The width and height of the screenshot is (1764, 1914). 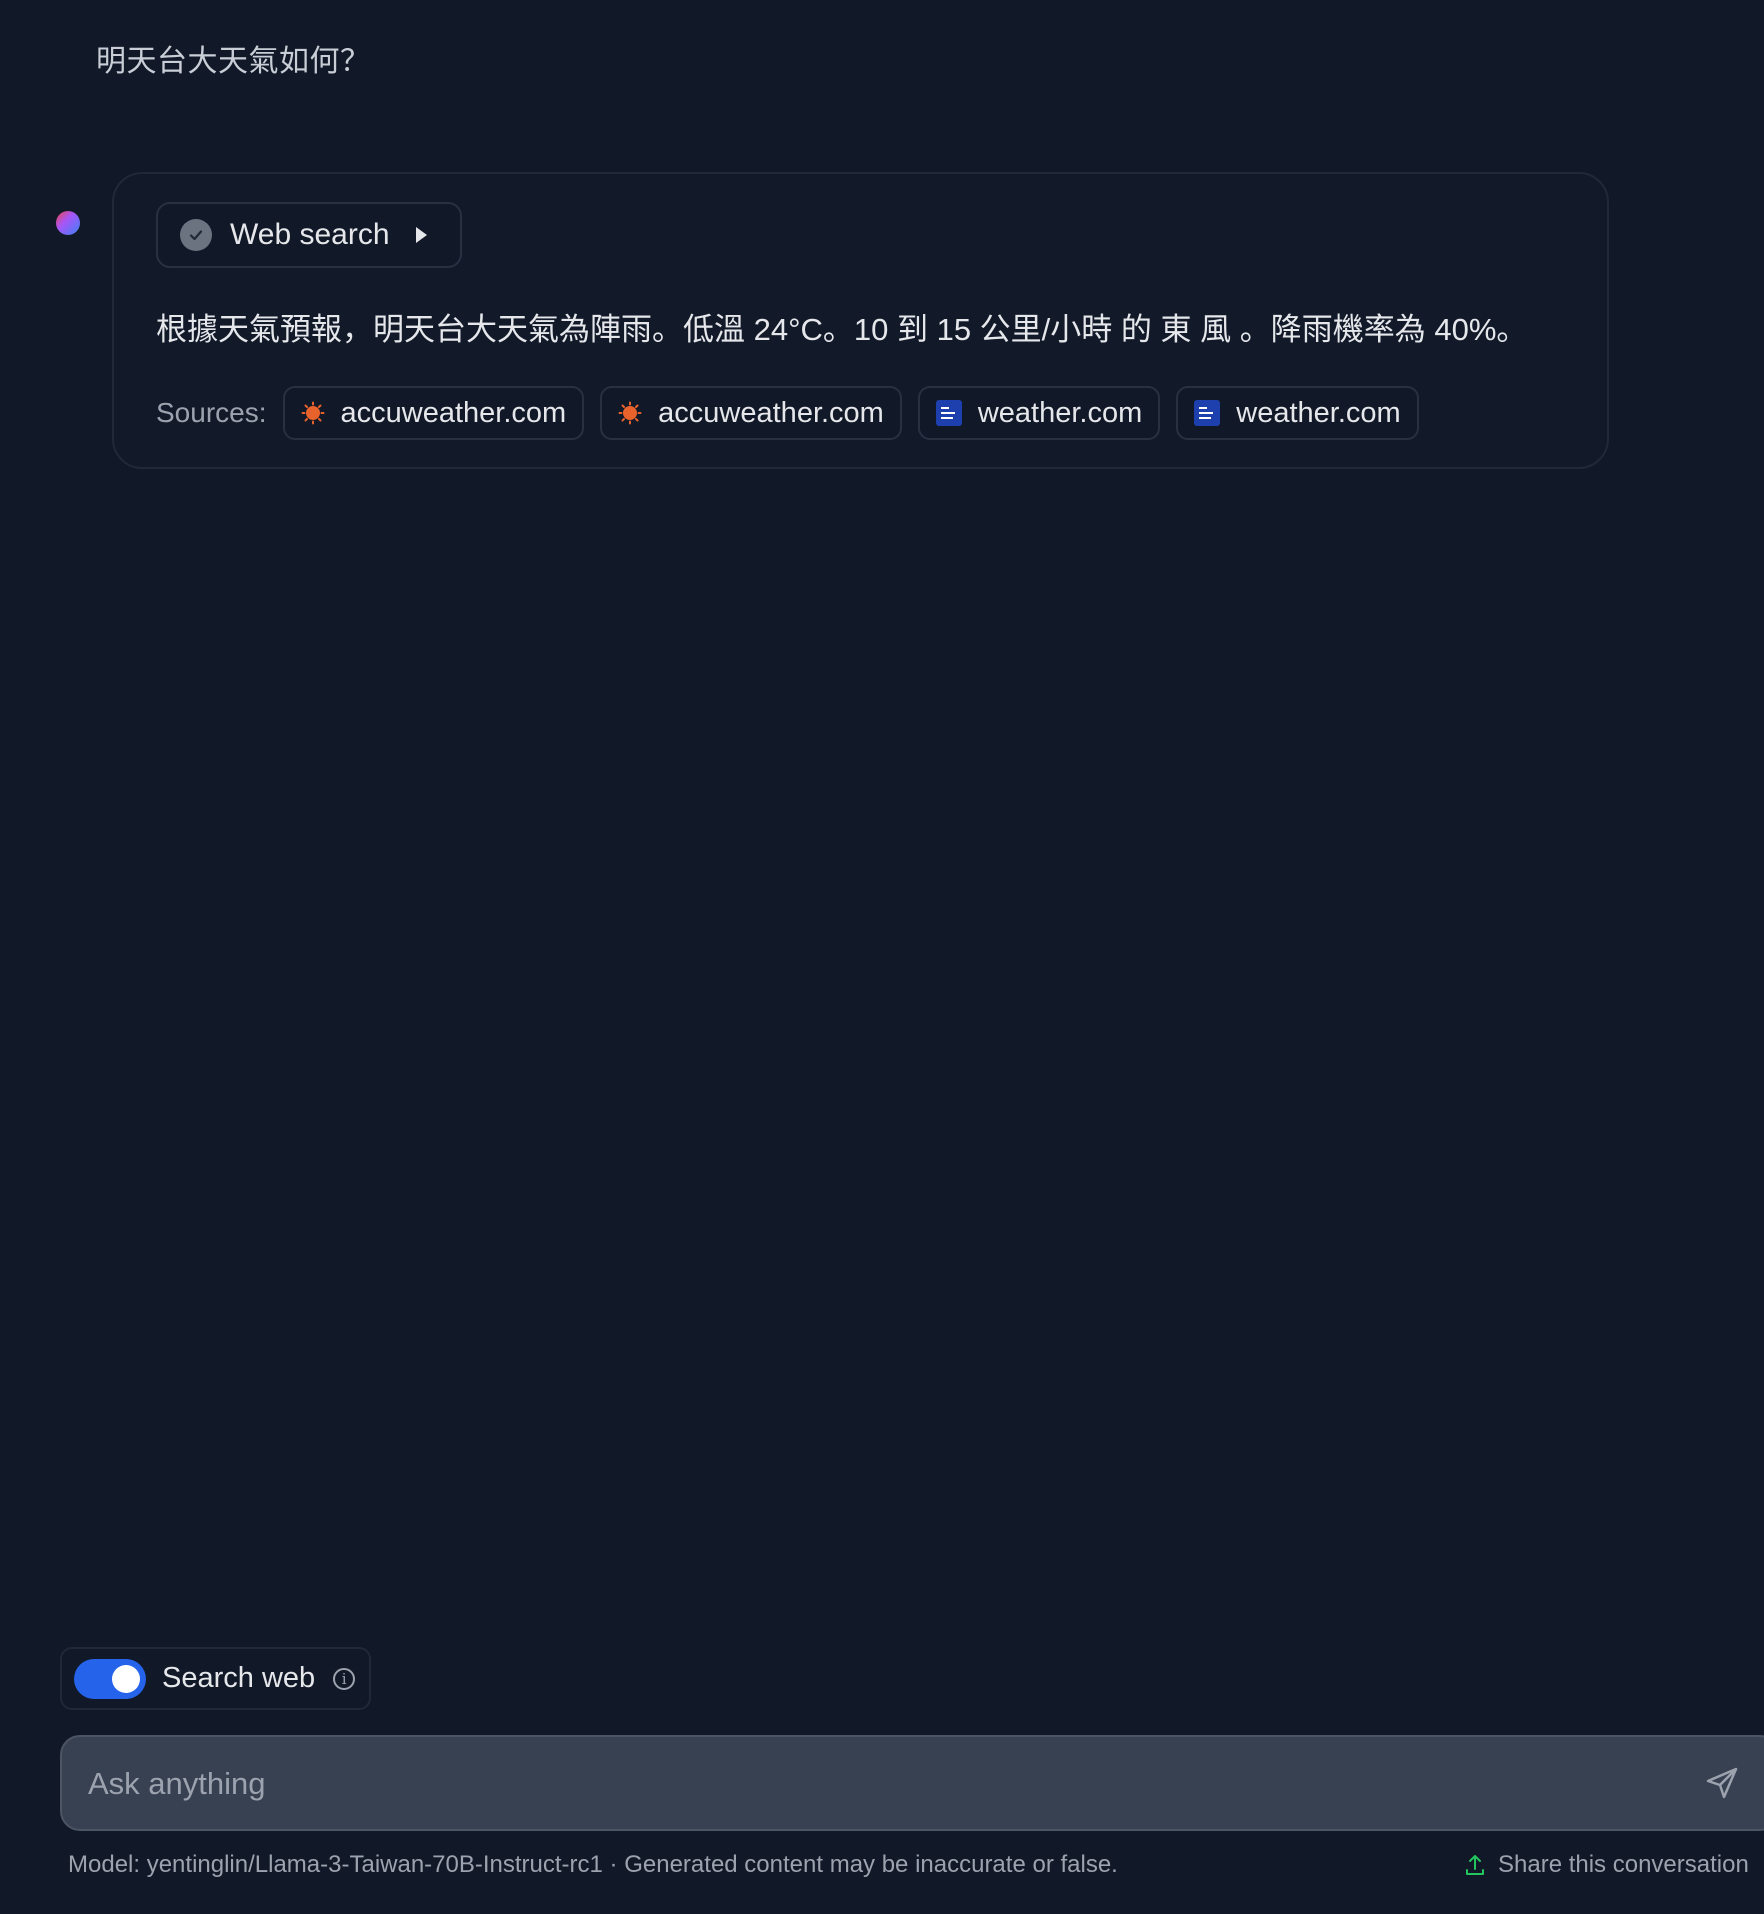 I want to click on web-search-label: Web search, so click(x=310, y=234).